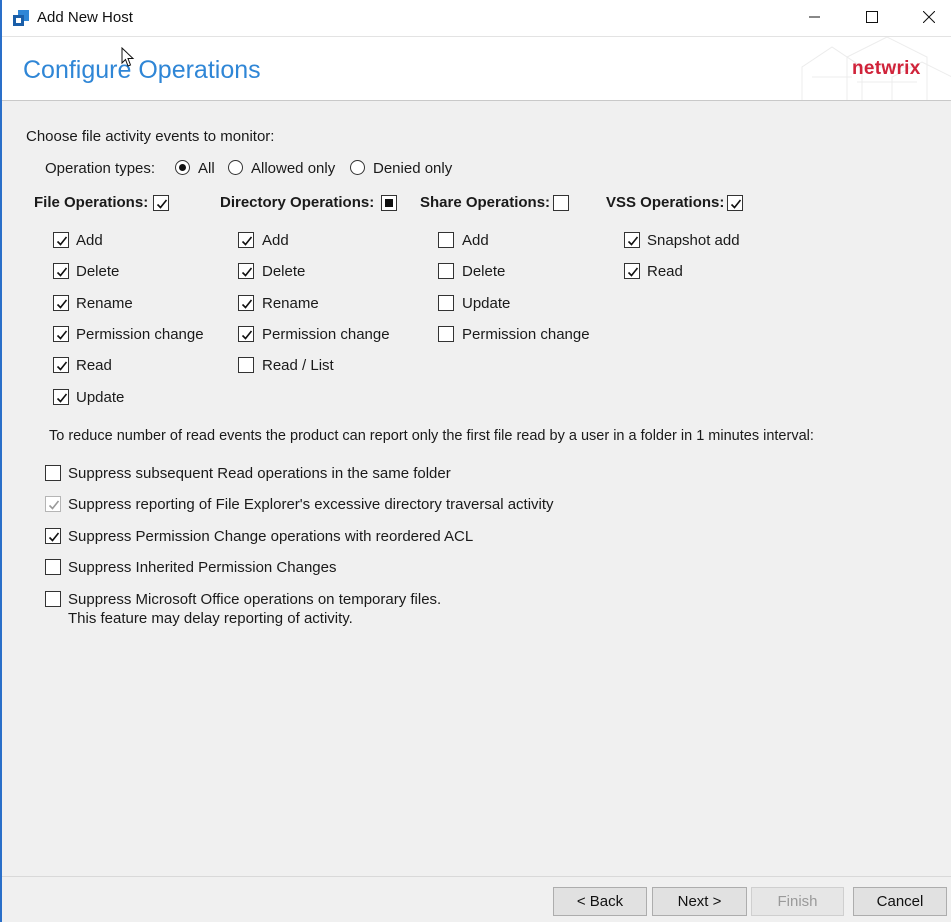  Describe the element at coordinates (526, 334) in the screenshot. I see `share-permission-change-label: Permission change` at that location.